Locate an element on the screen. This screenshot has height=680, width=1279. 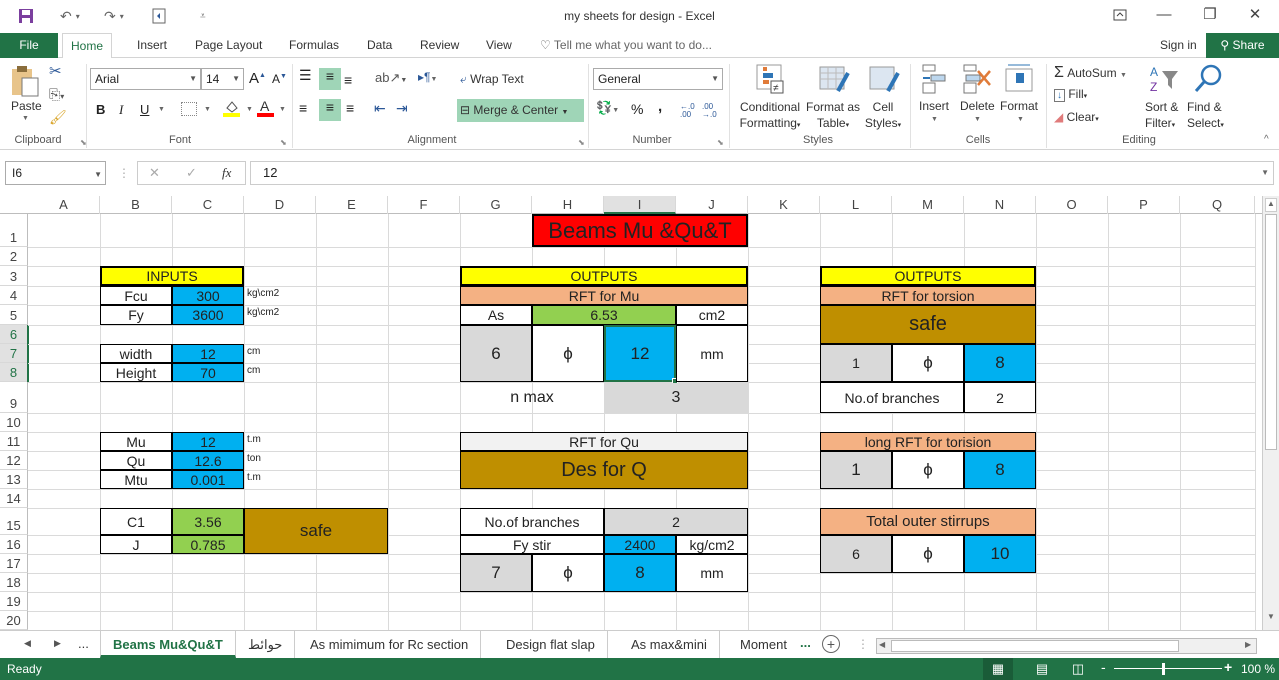
insert-cells-button: Insert is located at coordinates (934, 106).